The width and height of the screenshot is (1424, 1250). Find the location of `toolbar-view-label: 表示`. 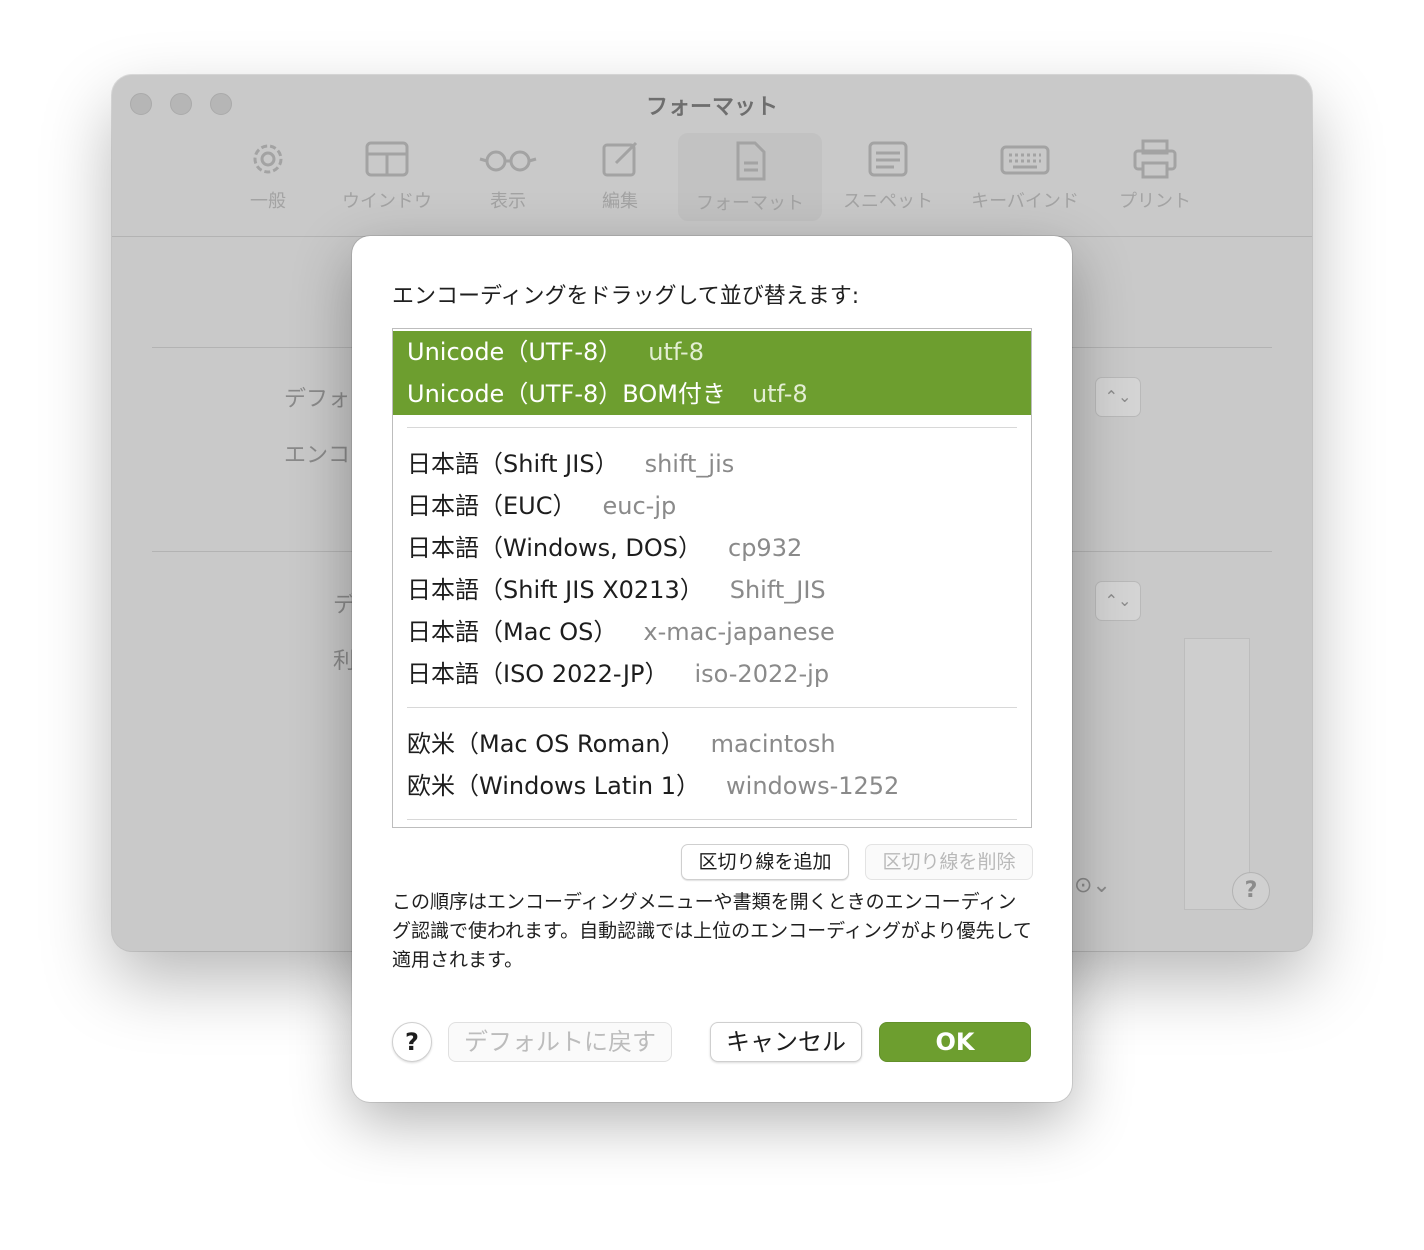

toolbar-view-label: 表示 is located at coordinates (508, 201).